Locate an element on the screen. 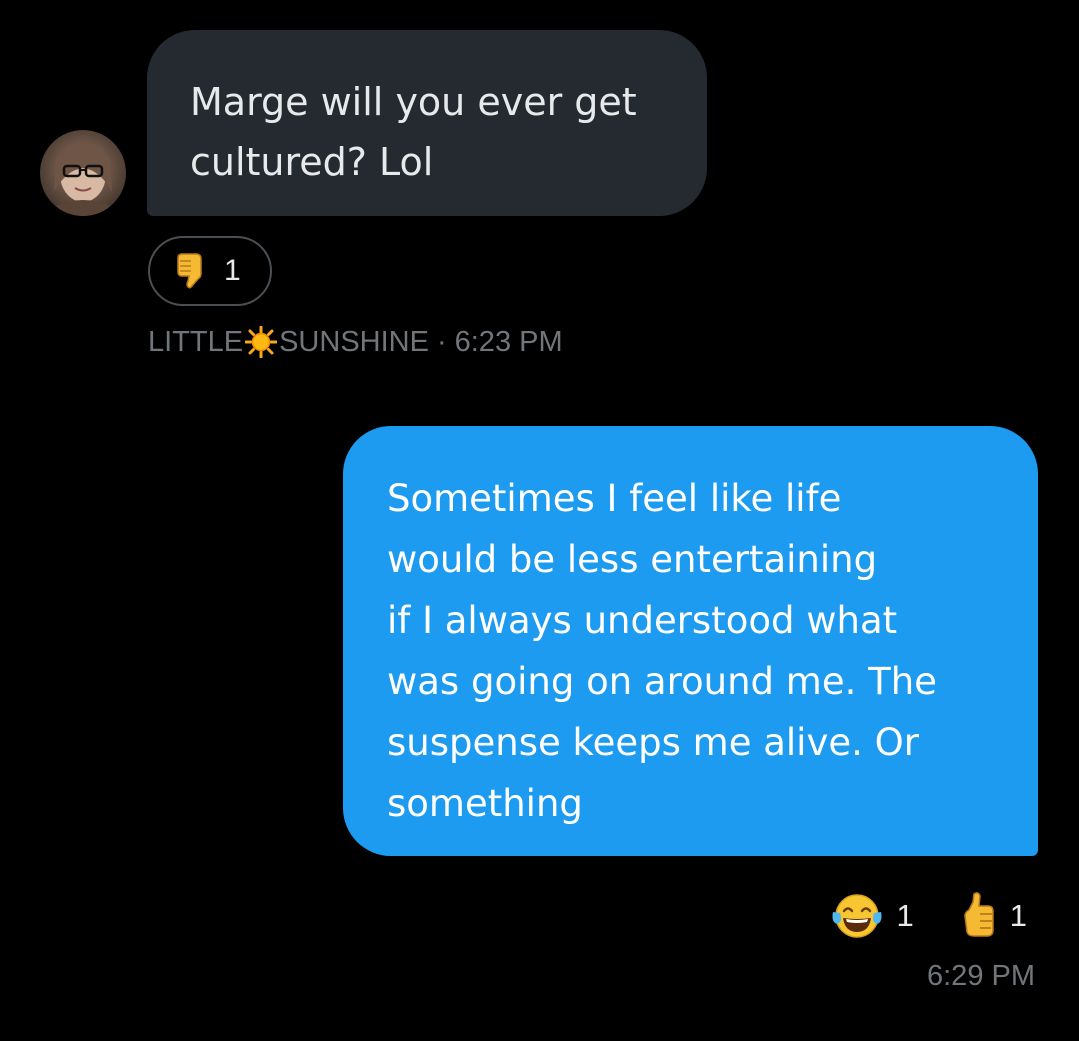 The image size is (1079, 1041). reaction-pill: 1 is located at coordinates (210, 271).